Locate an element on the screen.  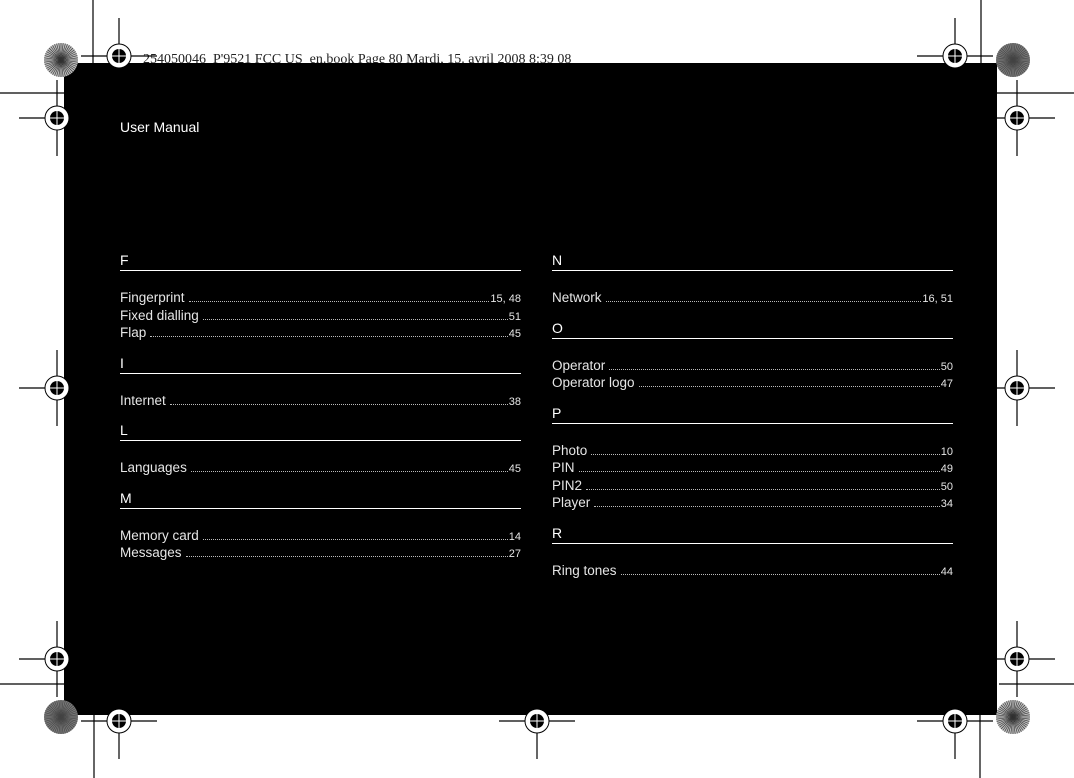
index-section-l: L Languages 45 is located at coordinates (320, 449).